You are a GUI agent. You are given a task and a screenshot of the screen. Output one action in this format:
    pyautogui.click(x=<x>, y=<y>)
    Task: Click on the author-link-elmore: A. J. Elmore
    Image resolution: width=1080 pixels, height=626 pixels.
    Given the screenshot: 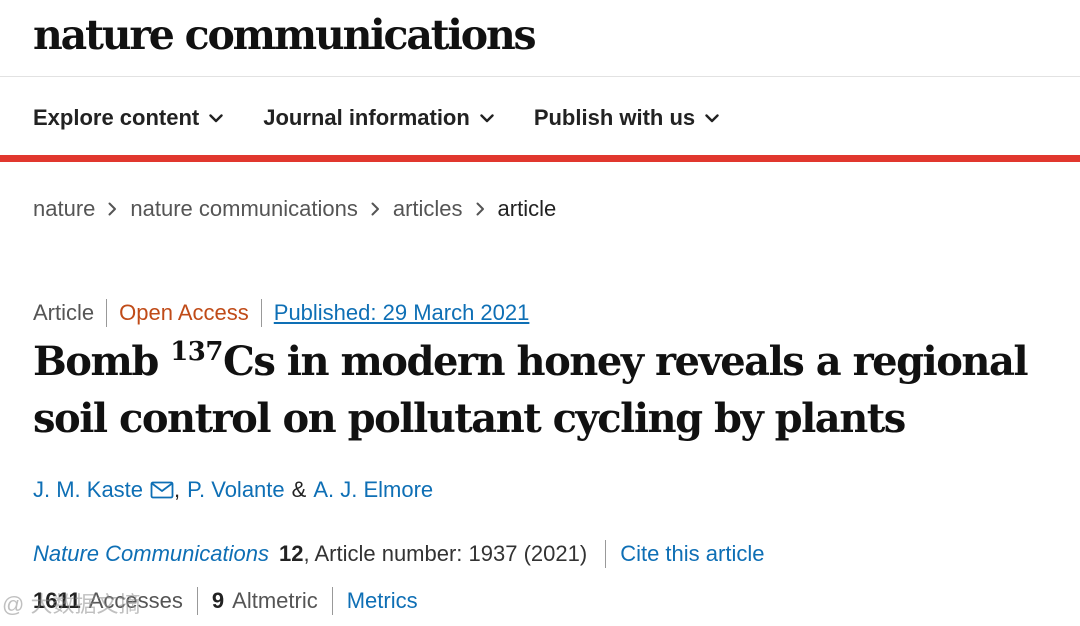 What is the action you would take?
    pyautogui.click(x=373, y=490)
    